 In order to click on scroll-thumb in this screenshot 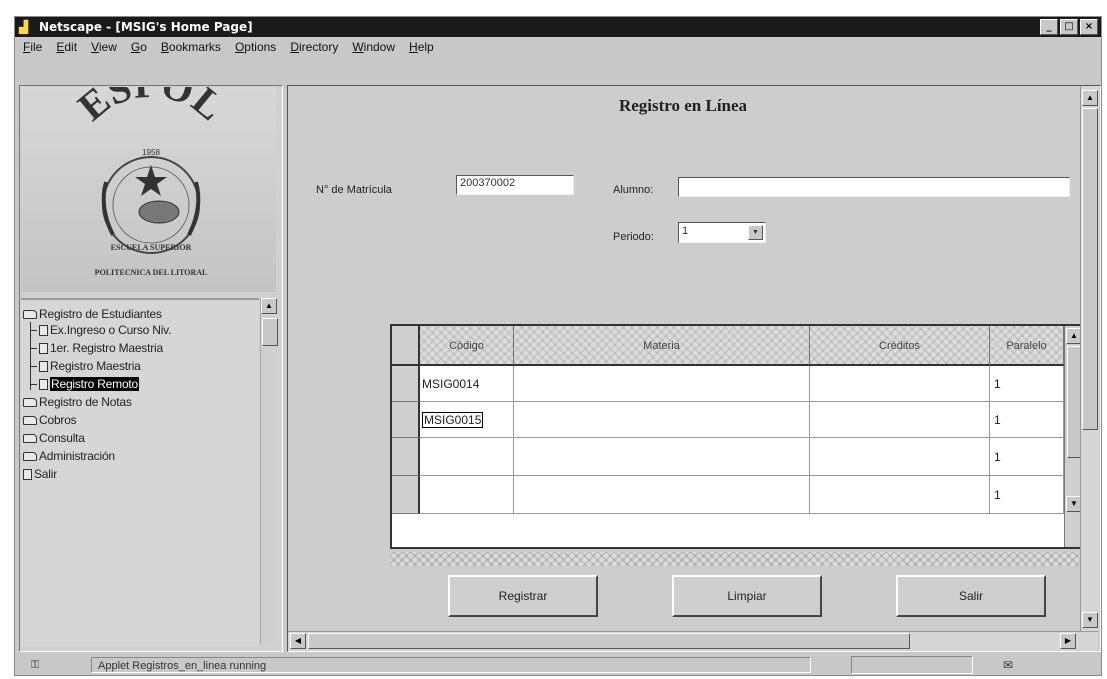, I will do `click(270, 332)`.